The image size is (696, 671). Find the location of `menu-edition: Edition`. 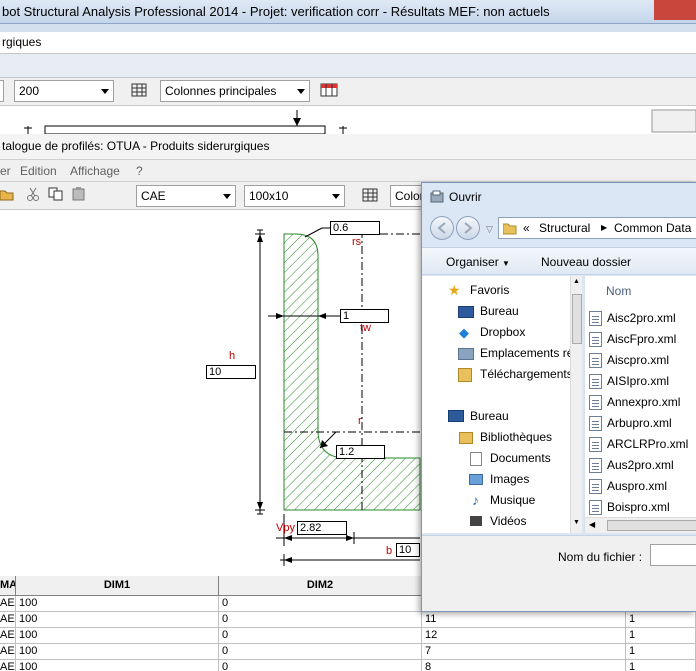

menu-edition: Edition is located at coordinates (38, 171).